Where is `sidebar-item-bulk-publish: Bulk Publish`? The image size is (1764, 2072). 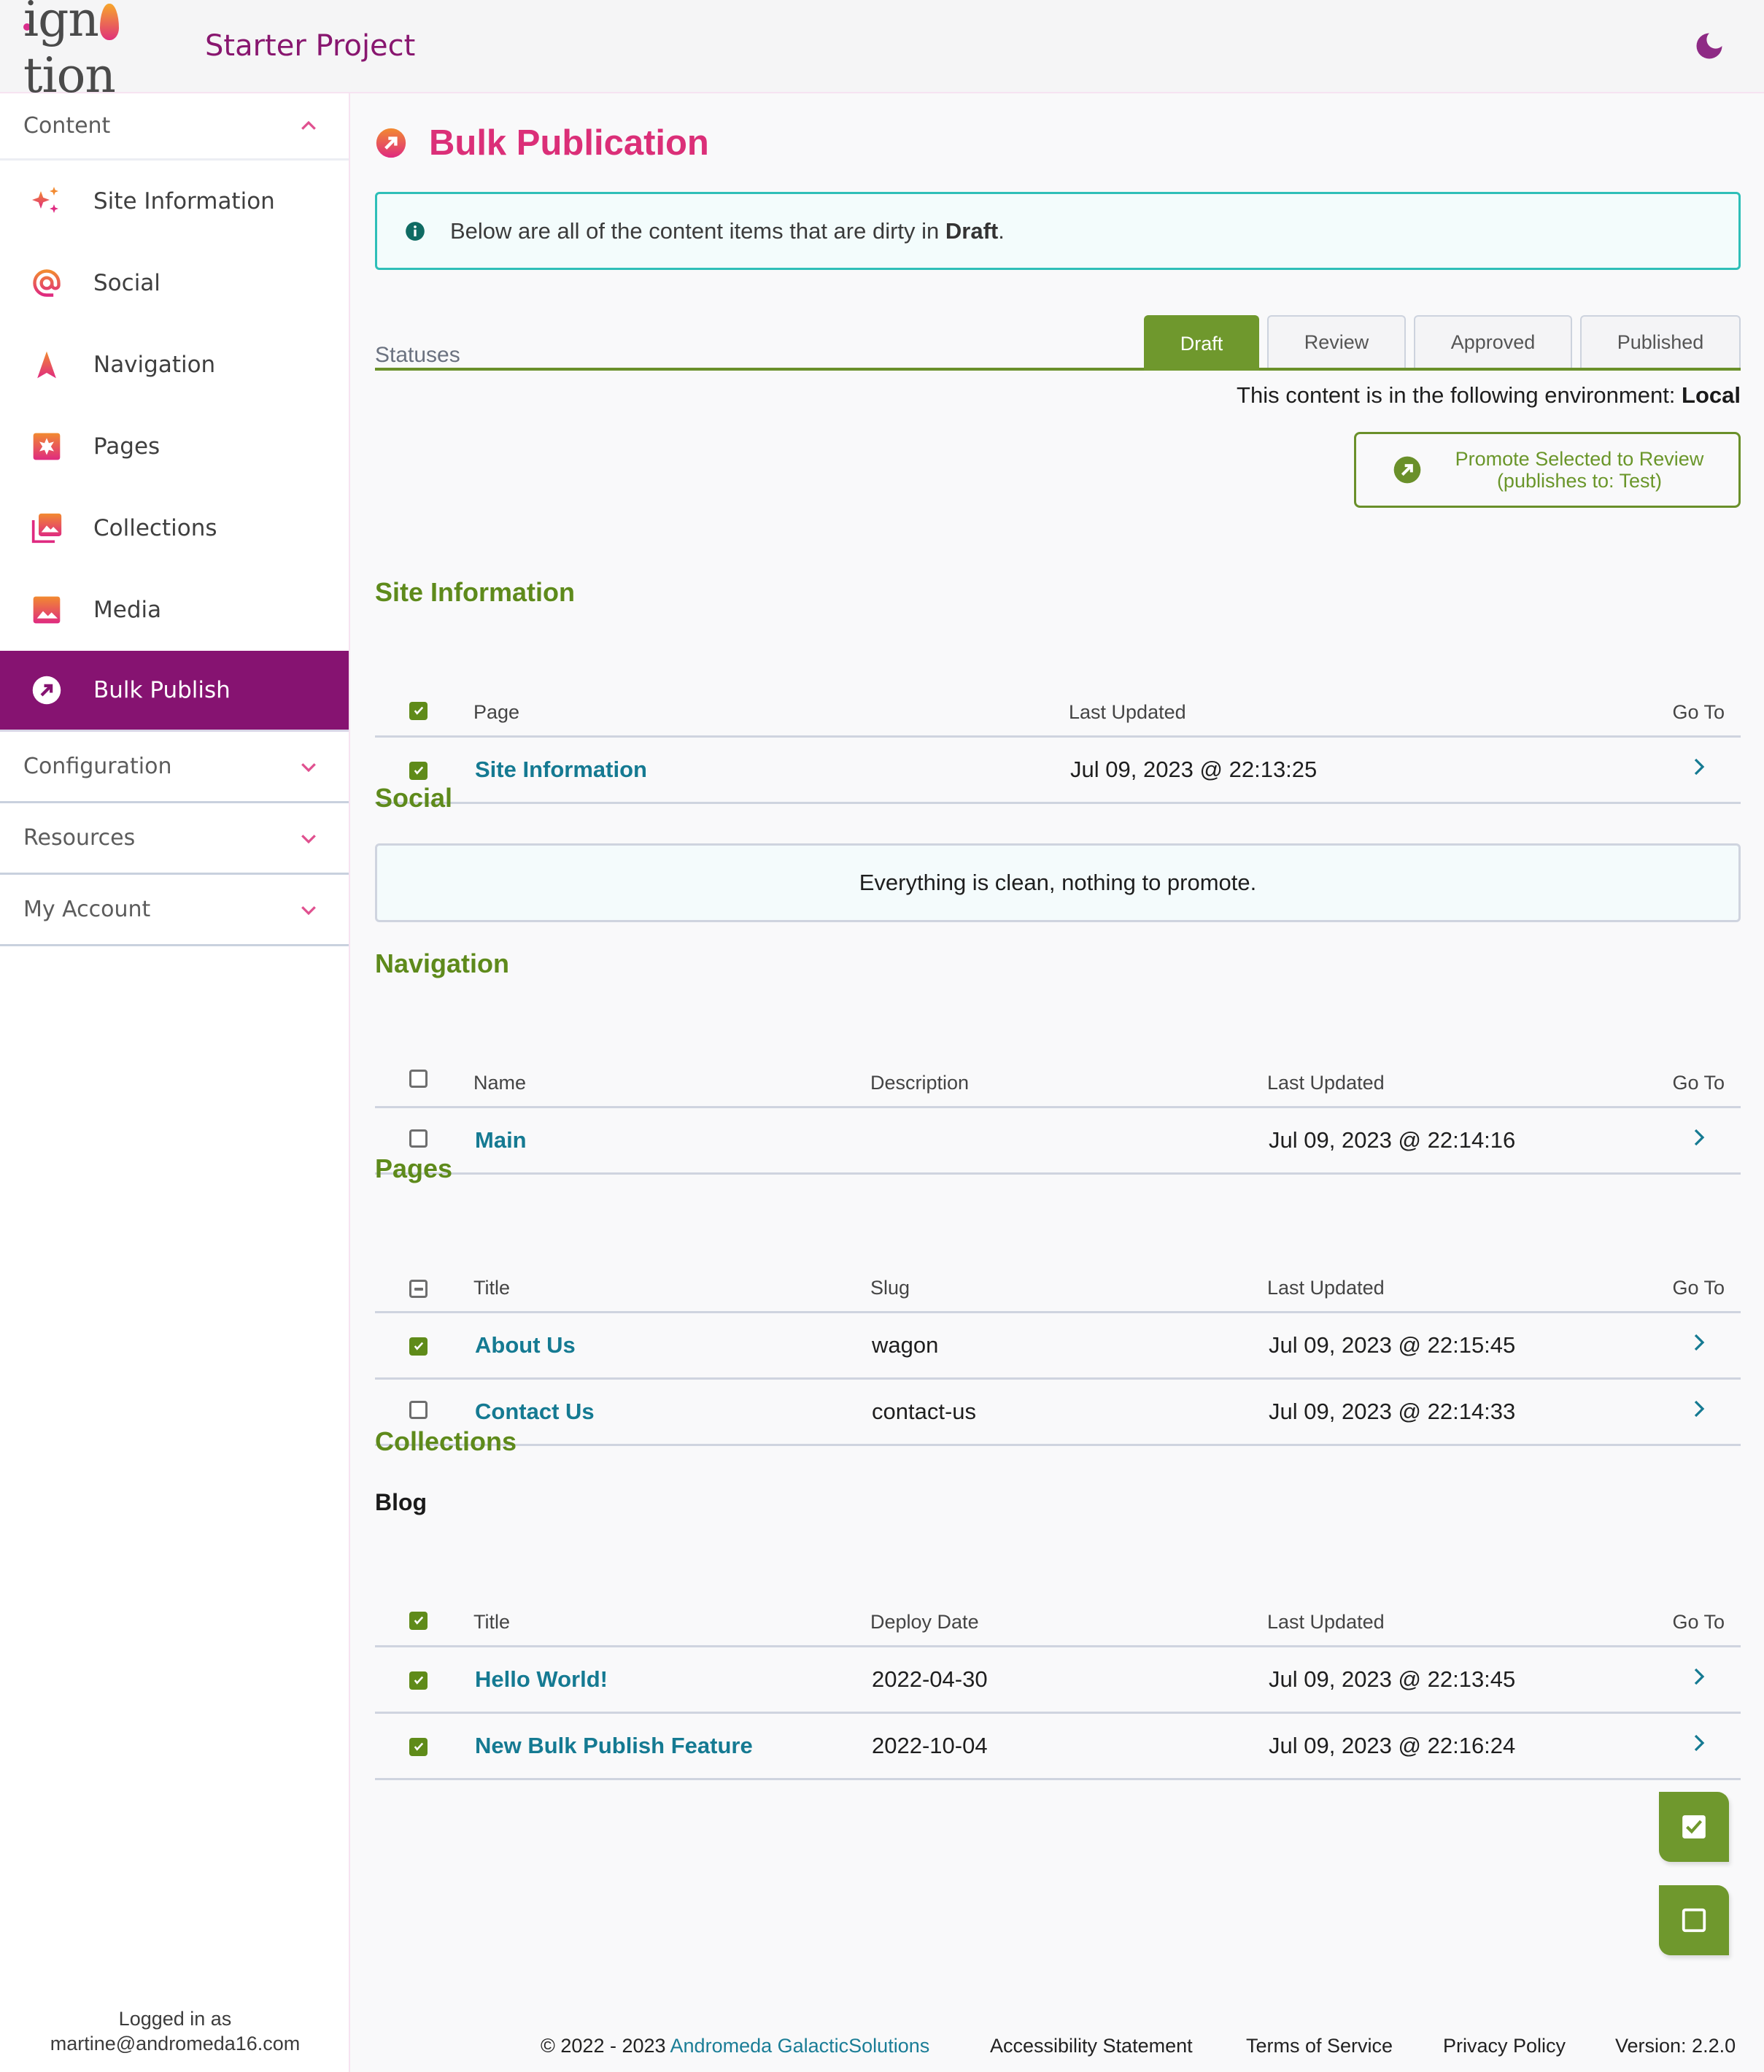 sidebar-item-bulk-publish: Bulk Publish is located at coordinates (174, 691).